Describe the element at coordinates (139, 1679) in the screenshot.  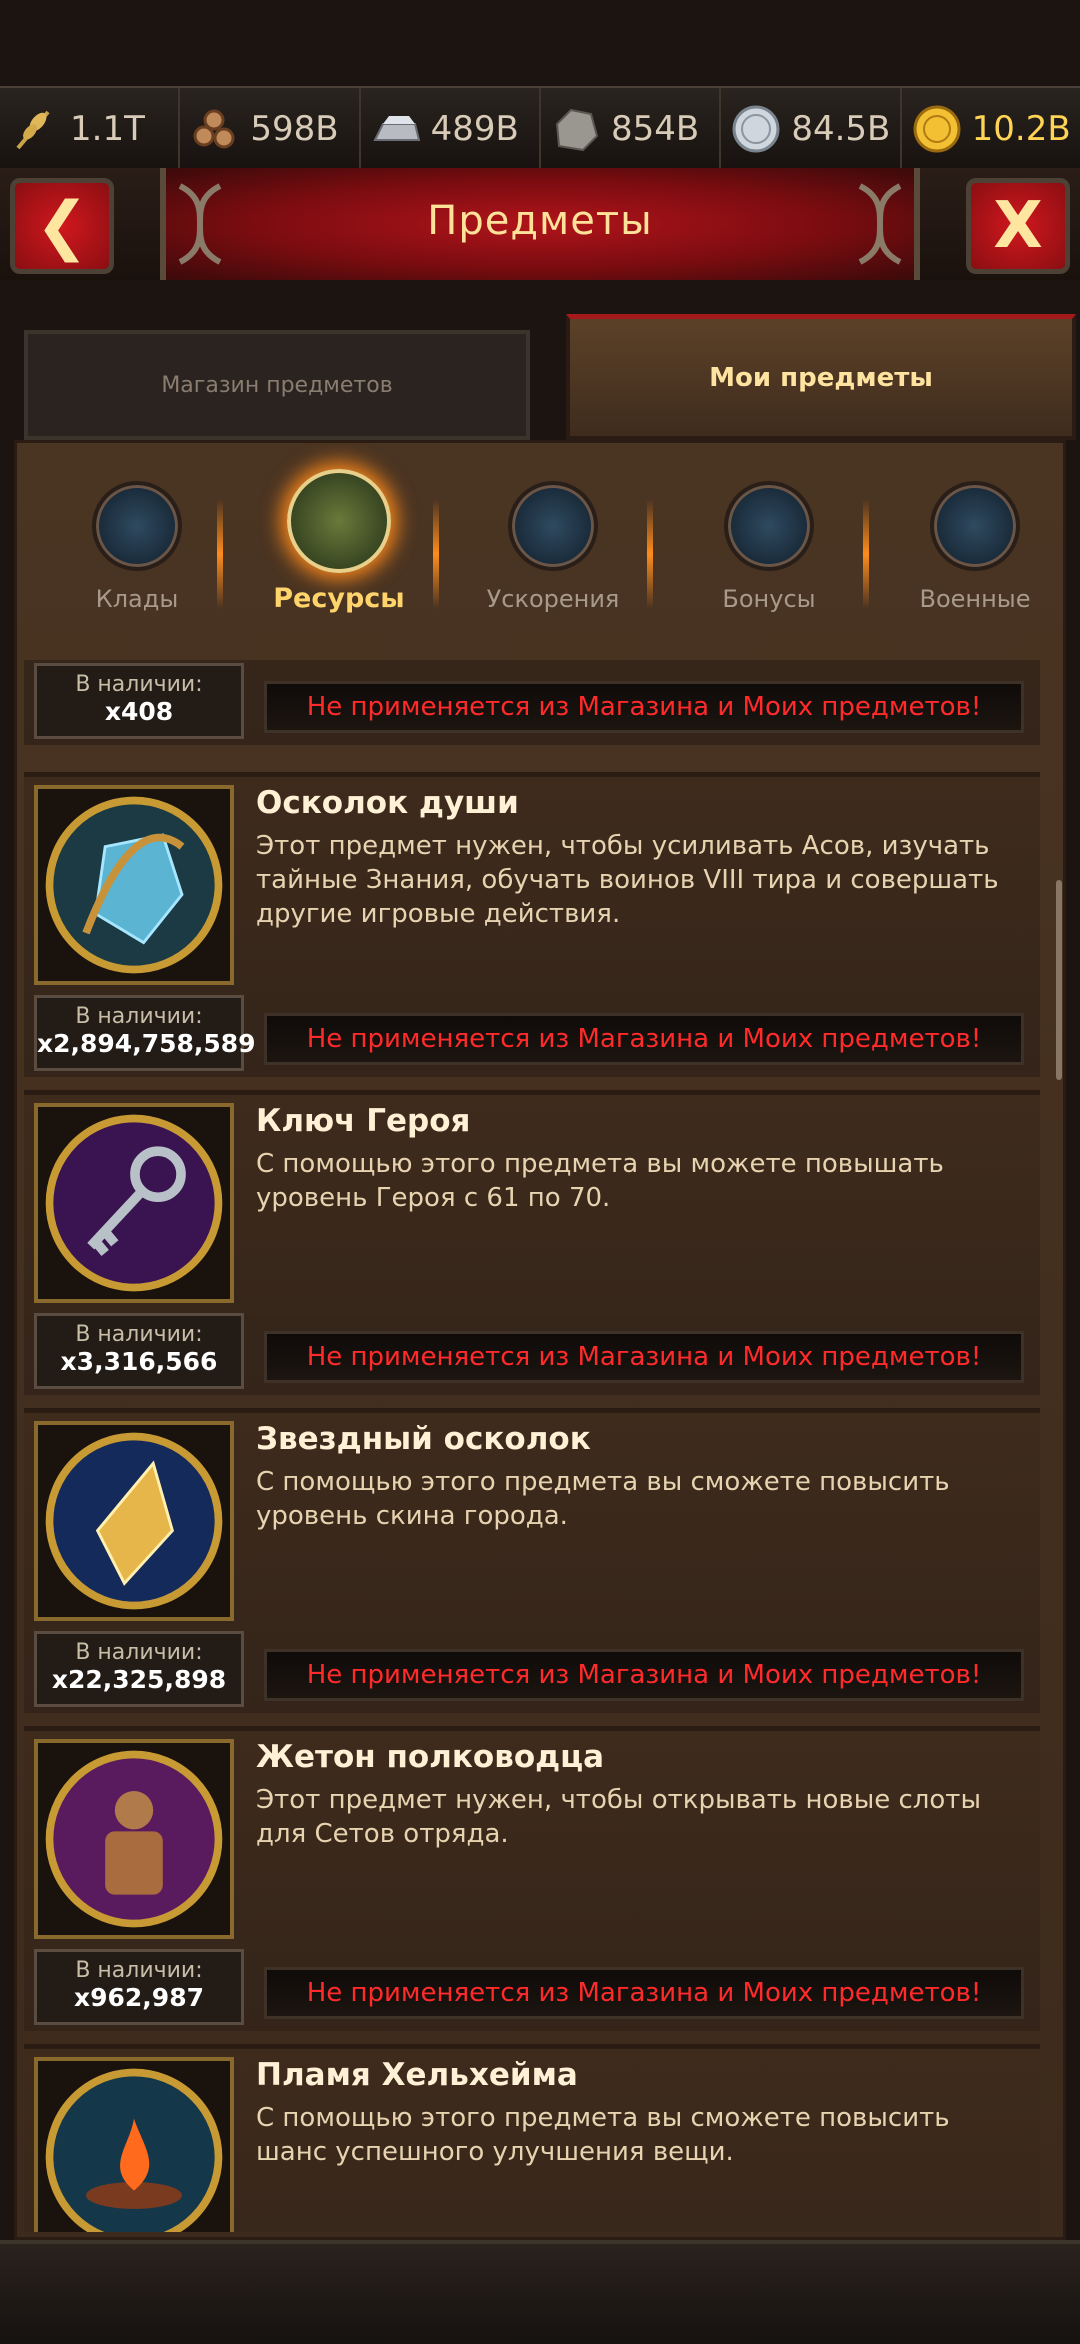
I see `stock-count: x22,325,898` at that location.